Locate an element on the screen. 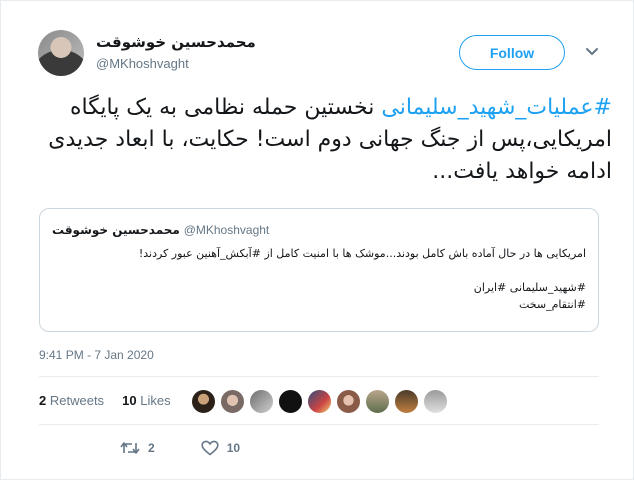 The height and width of the screenshot is (480, 634). retweets-label: Retweets is located at coordinates (77, 400).